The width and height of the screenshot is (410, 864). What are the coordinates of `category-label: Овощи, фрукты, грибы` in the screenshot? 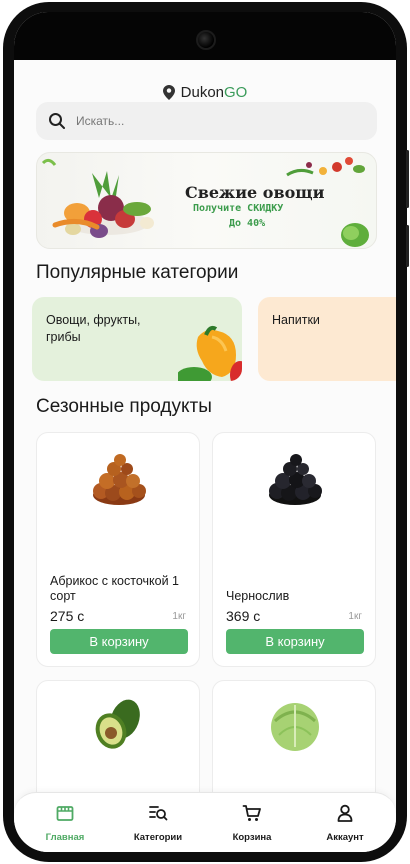 It's located at (93, 328).